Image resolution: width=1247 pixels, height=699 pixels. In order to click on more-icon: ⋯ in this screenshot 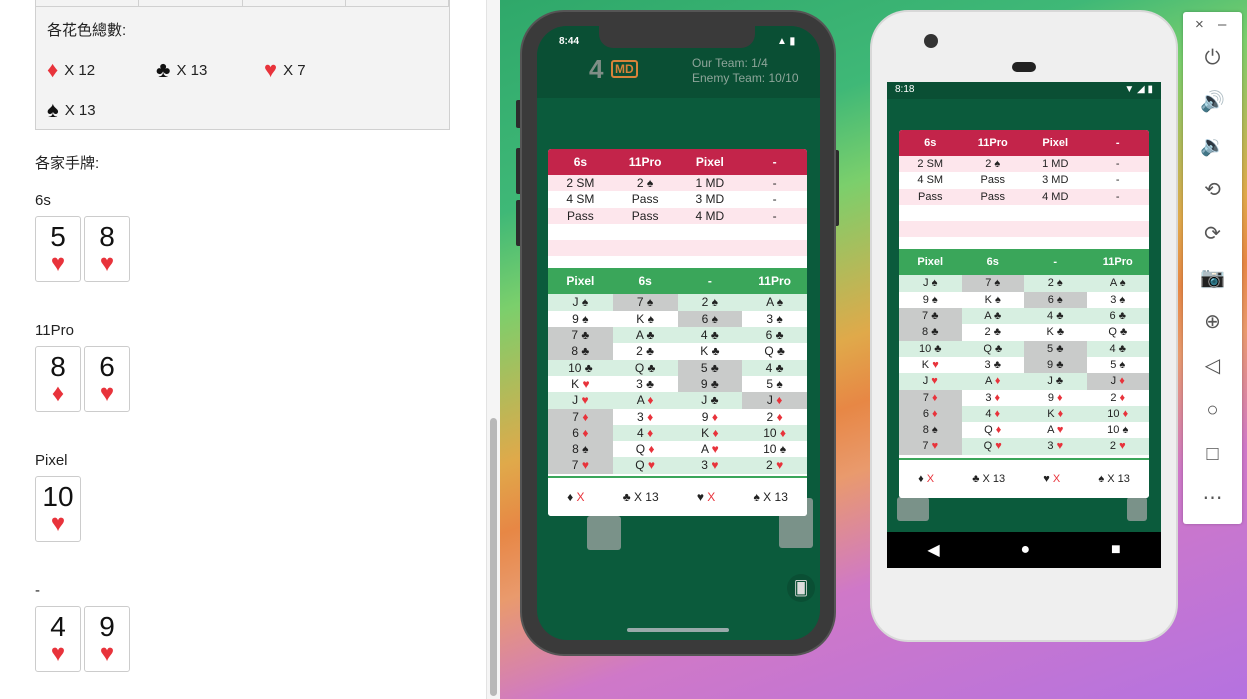, I will do `click(1212, 498)`.